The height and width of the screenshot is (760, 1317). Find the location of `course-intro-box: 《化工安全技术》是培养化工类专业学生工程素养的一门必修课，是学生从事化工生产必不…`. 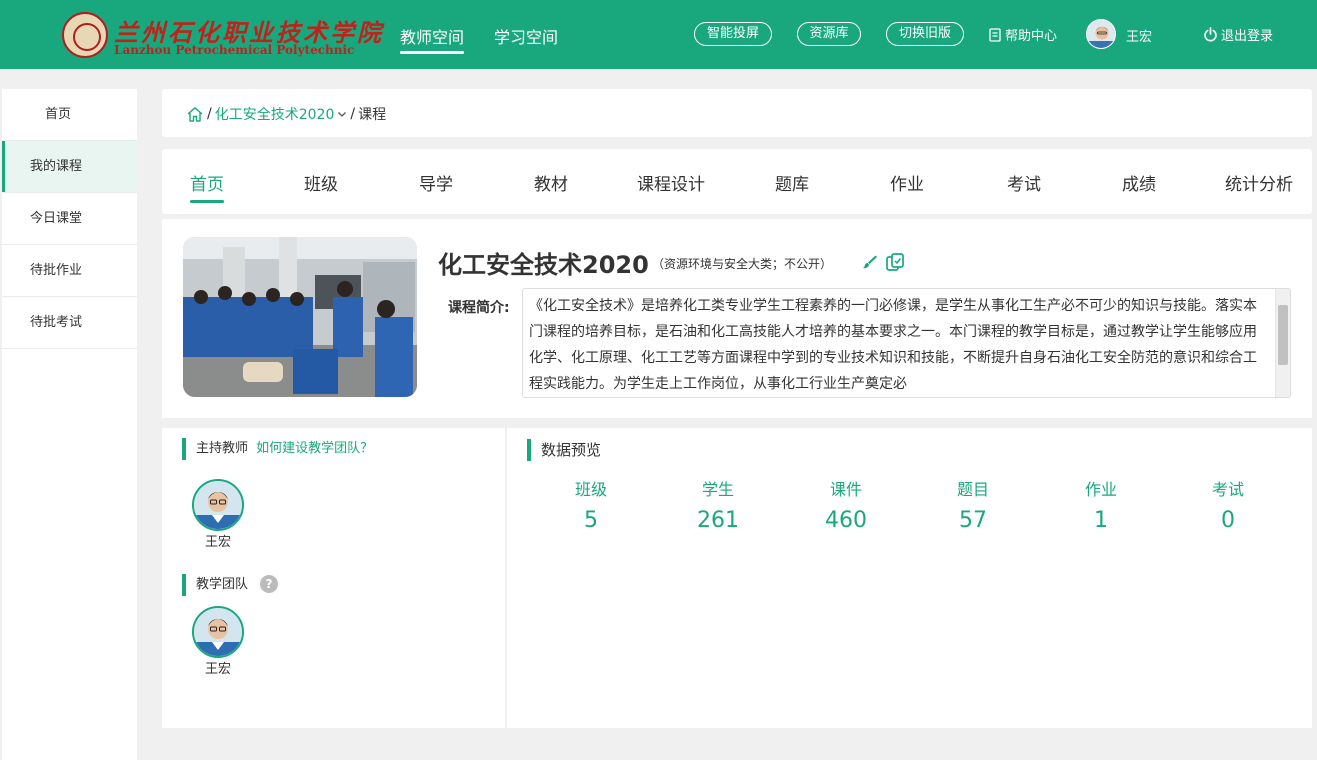

course-intro-box: 《化工安全技术》是培养化工类专业学生工程素养的一门必修课，是学生从事化工生产必不… is located at coordinates (906, 343).